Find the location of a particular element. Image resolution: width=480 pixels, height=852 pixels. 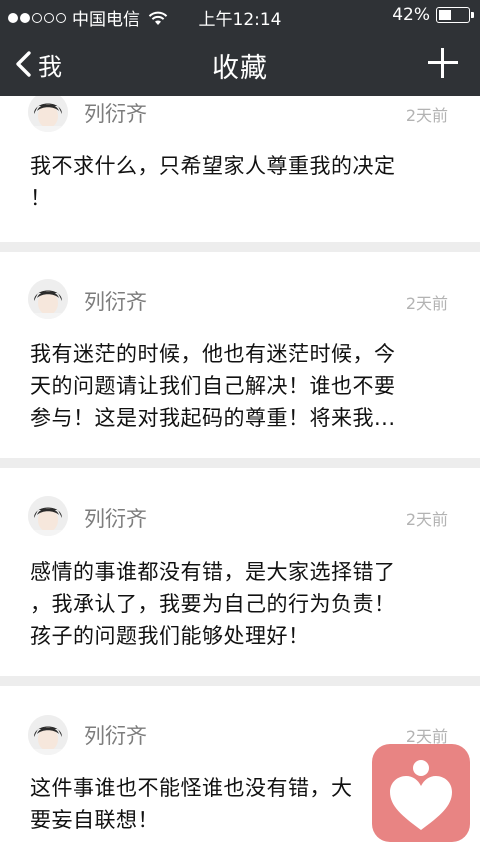

heart-icon is located at coordinates (421, 795).